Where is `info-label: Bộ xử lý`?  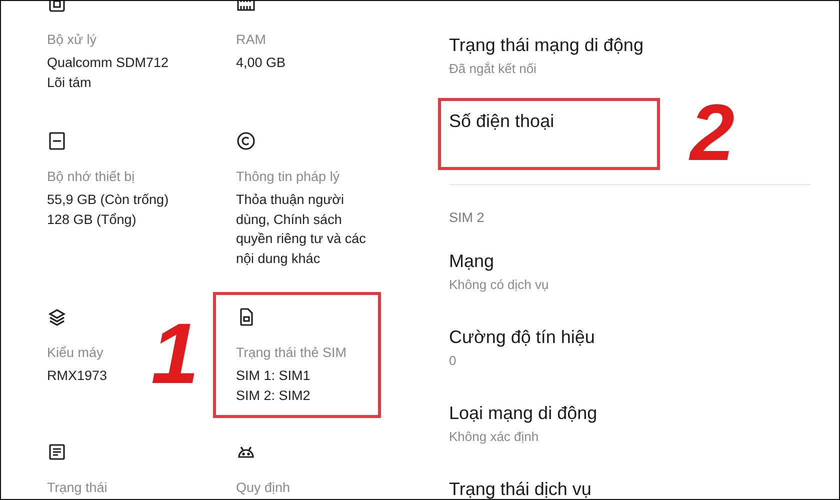
info-label: Bộ xử lý is located at coordinates (72, 40).